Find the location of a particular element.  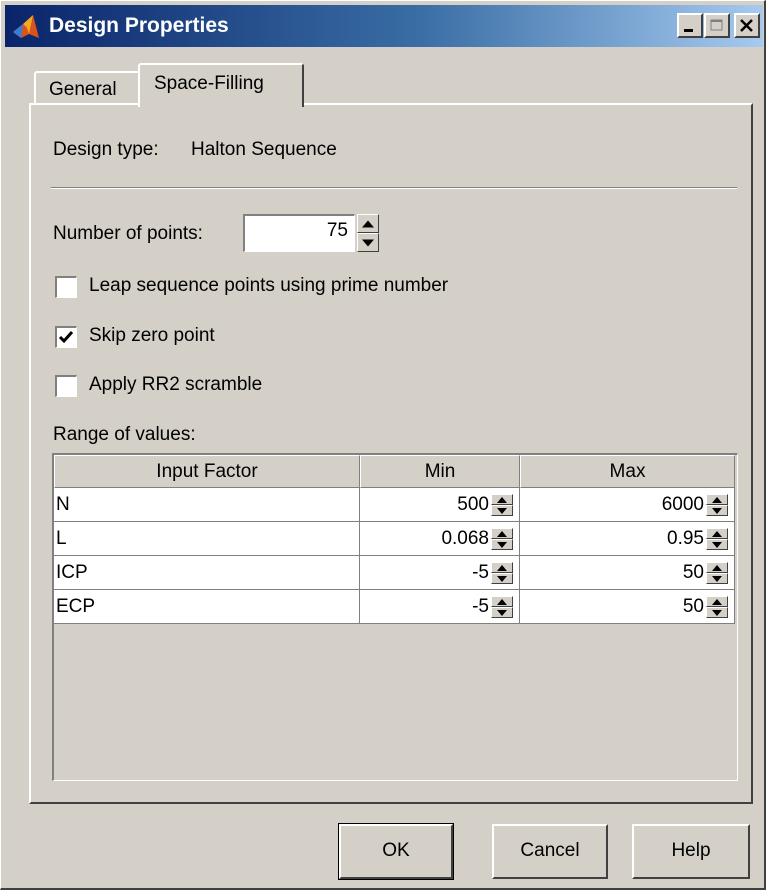

window-title: Design Properties is located at coordinates (139, 25).